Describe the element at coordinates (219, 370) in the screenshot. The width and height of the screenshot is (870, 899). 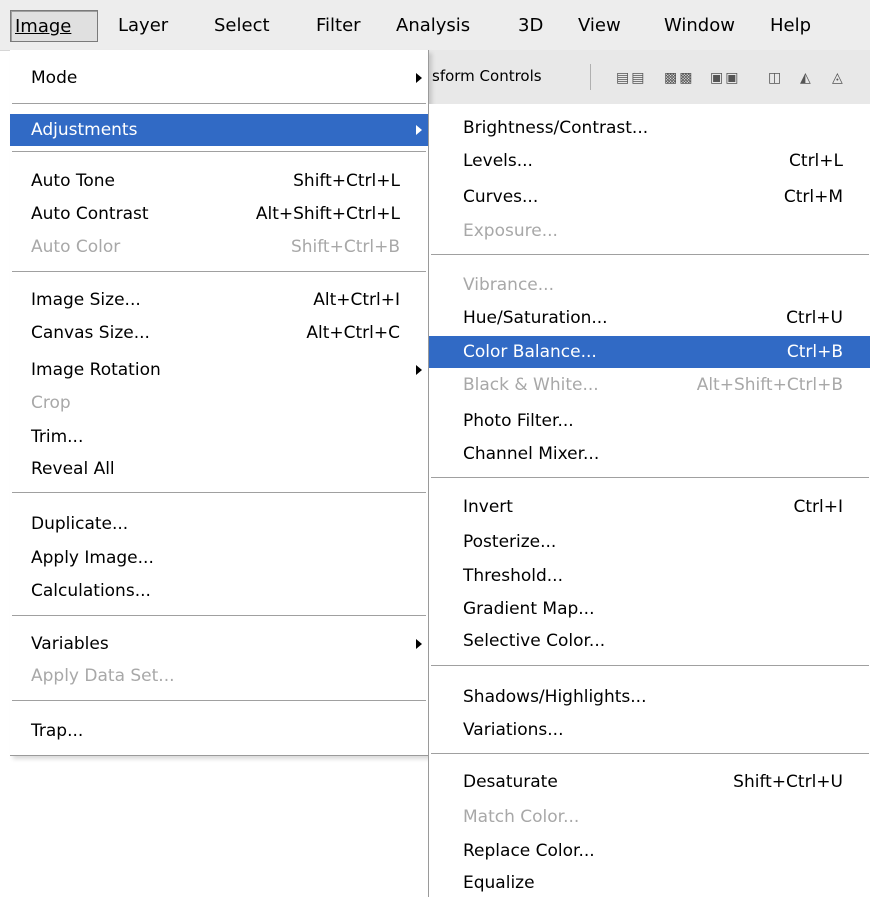
I see `menu-item-image-rotation: Image Rotation` at that location.